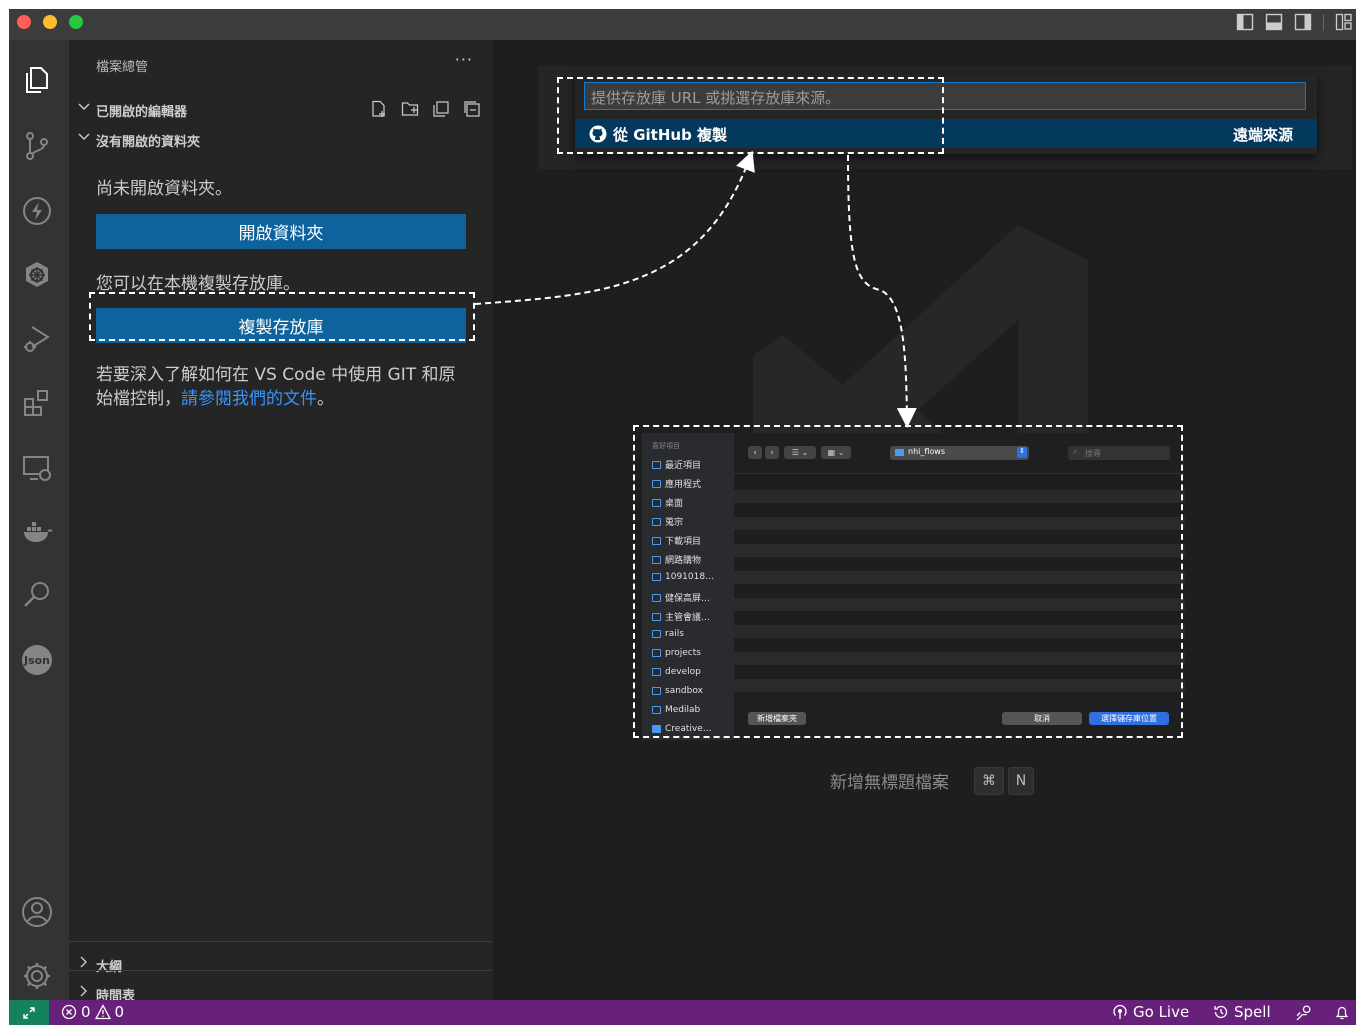 The image size is (1356, 1025). I want to click on annotation-arrows, so click(695, 289).